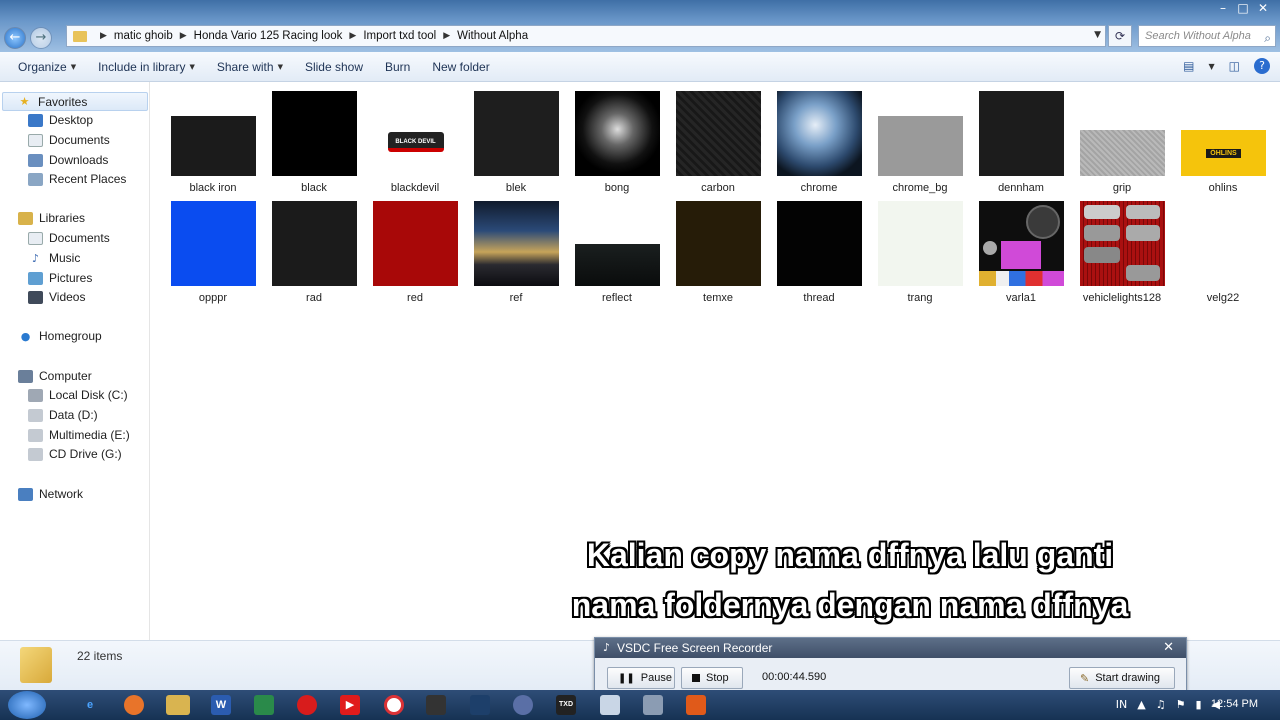  What do you see at coordinates (90, 705) in the screenshot?
I see `internet-explorer-icon: e` at bounding box center [90, 705].